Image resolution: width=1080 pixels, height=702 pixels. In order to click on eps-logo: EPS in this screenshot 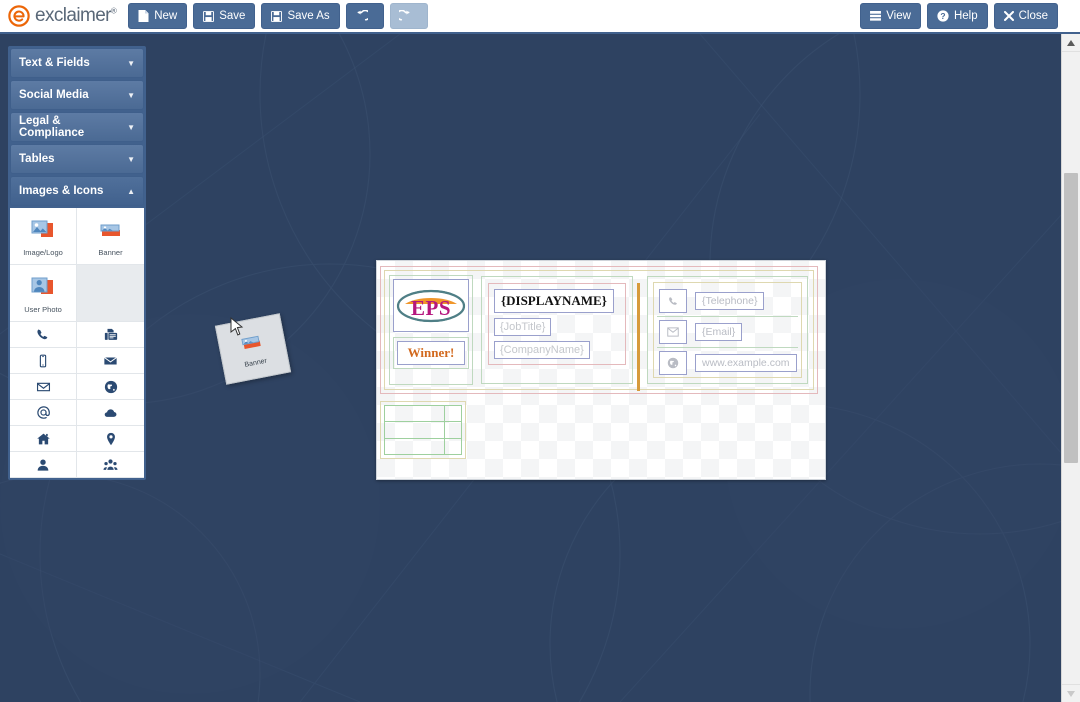, I will do `click(431, 305)`.